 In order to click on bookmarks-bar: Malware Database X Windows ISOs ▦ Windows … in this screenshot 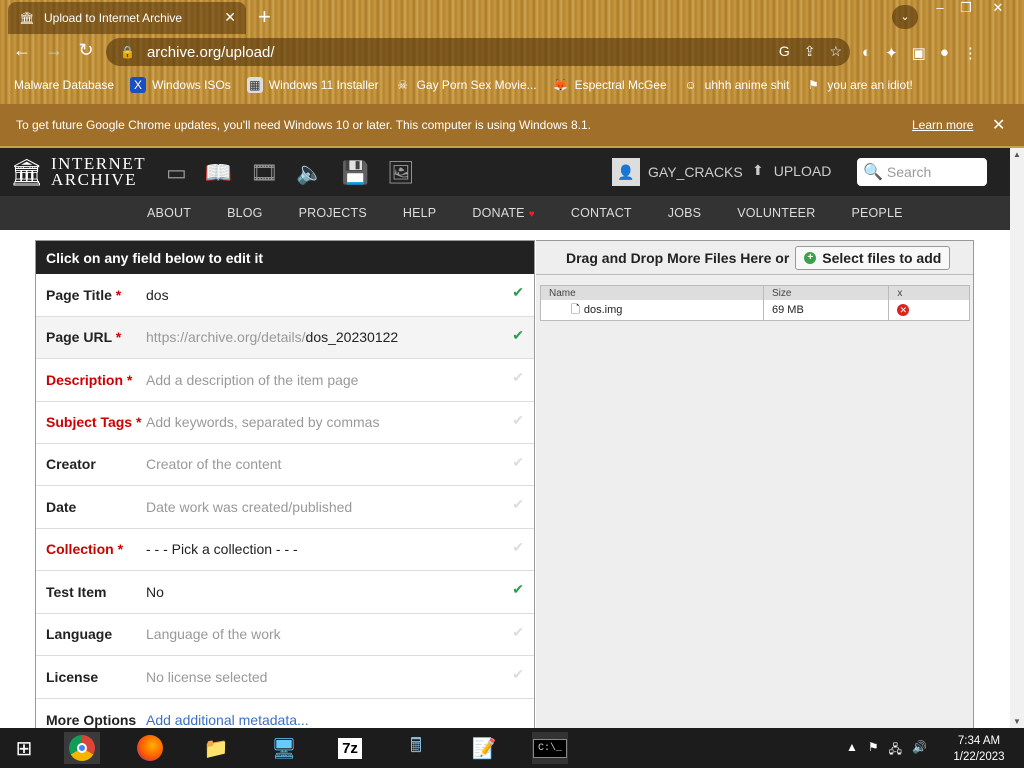, I will do `click(512, 85)`.